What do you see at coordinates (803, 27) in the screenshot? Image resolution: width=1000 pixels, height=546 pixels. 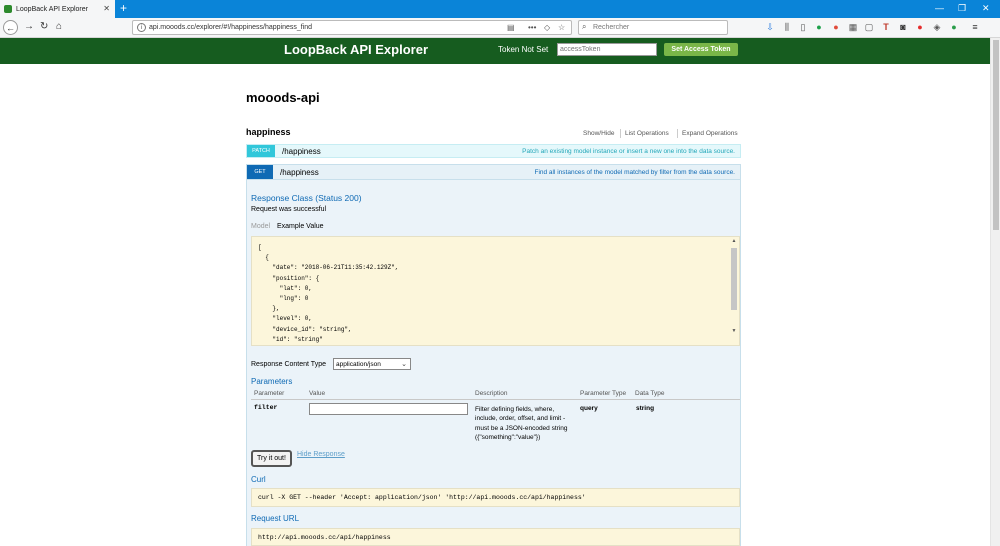 I see `sidebar-icon: ▯` at bounding box center [803, 27].